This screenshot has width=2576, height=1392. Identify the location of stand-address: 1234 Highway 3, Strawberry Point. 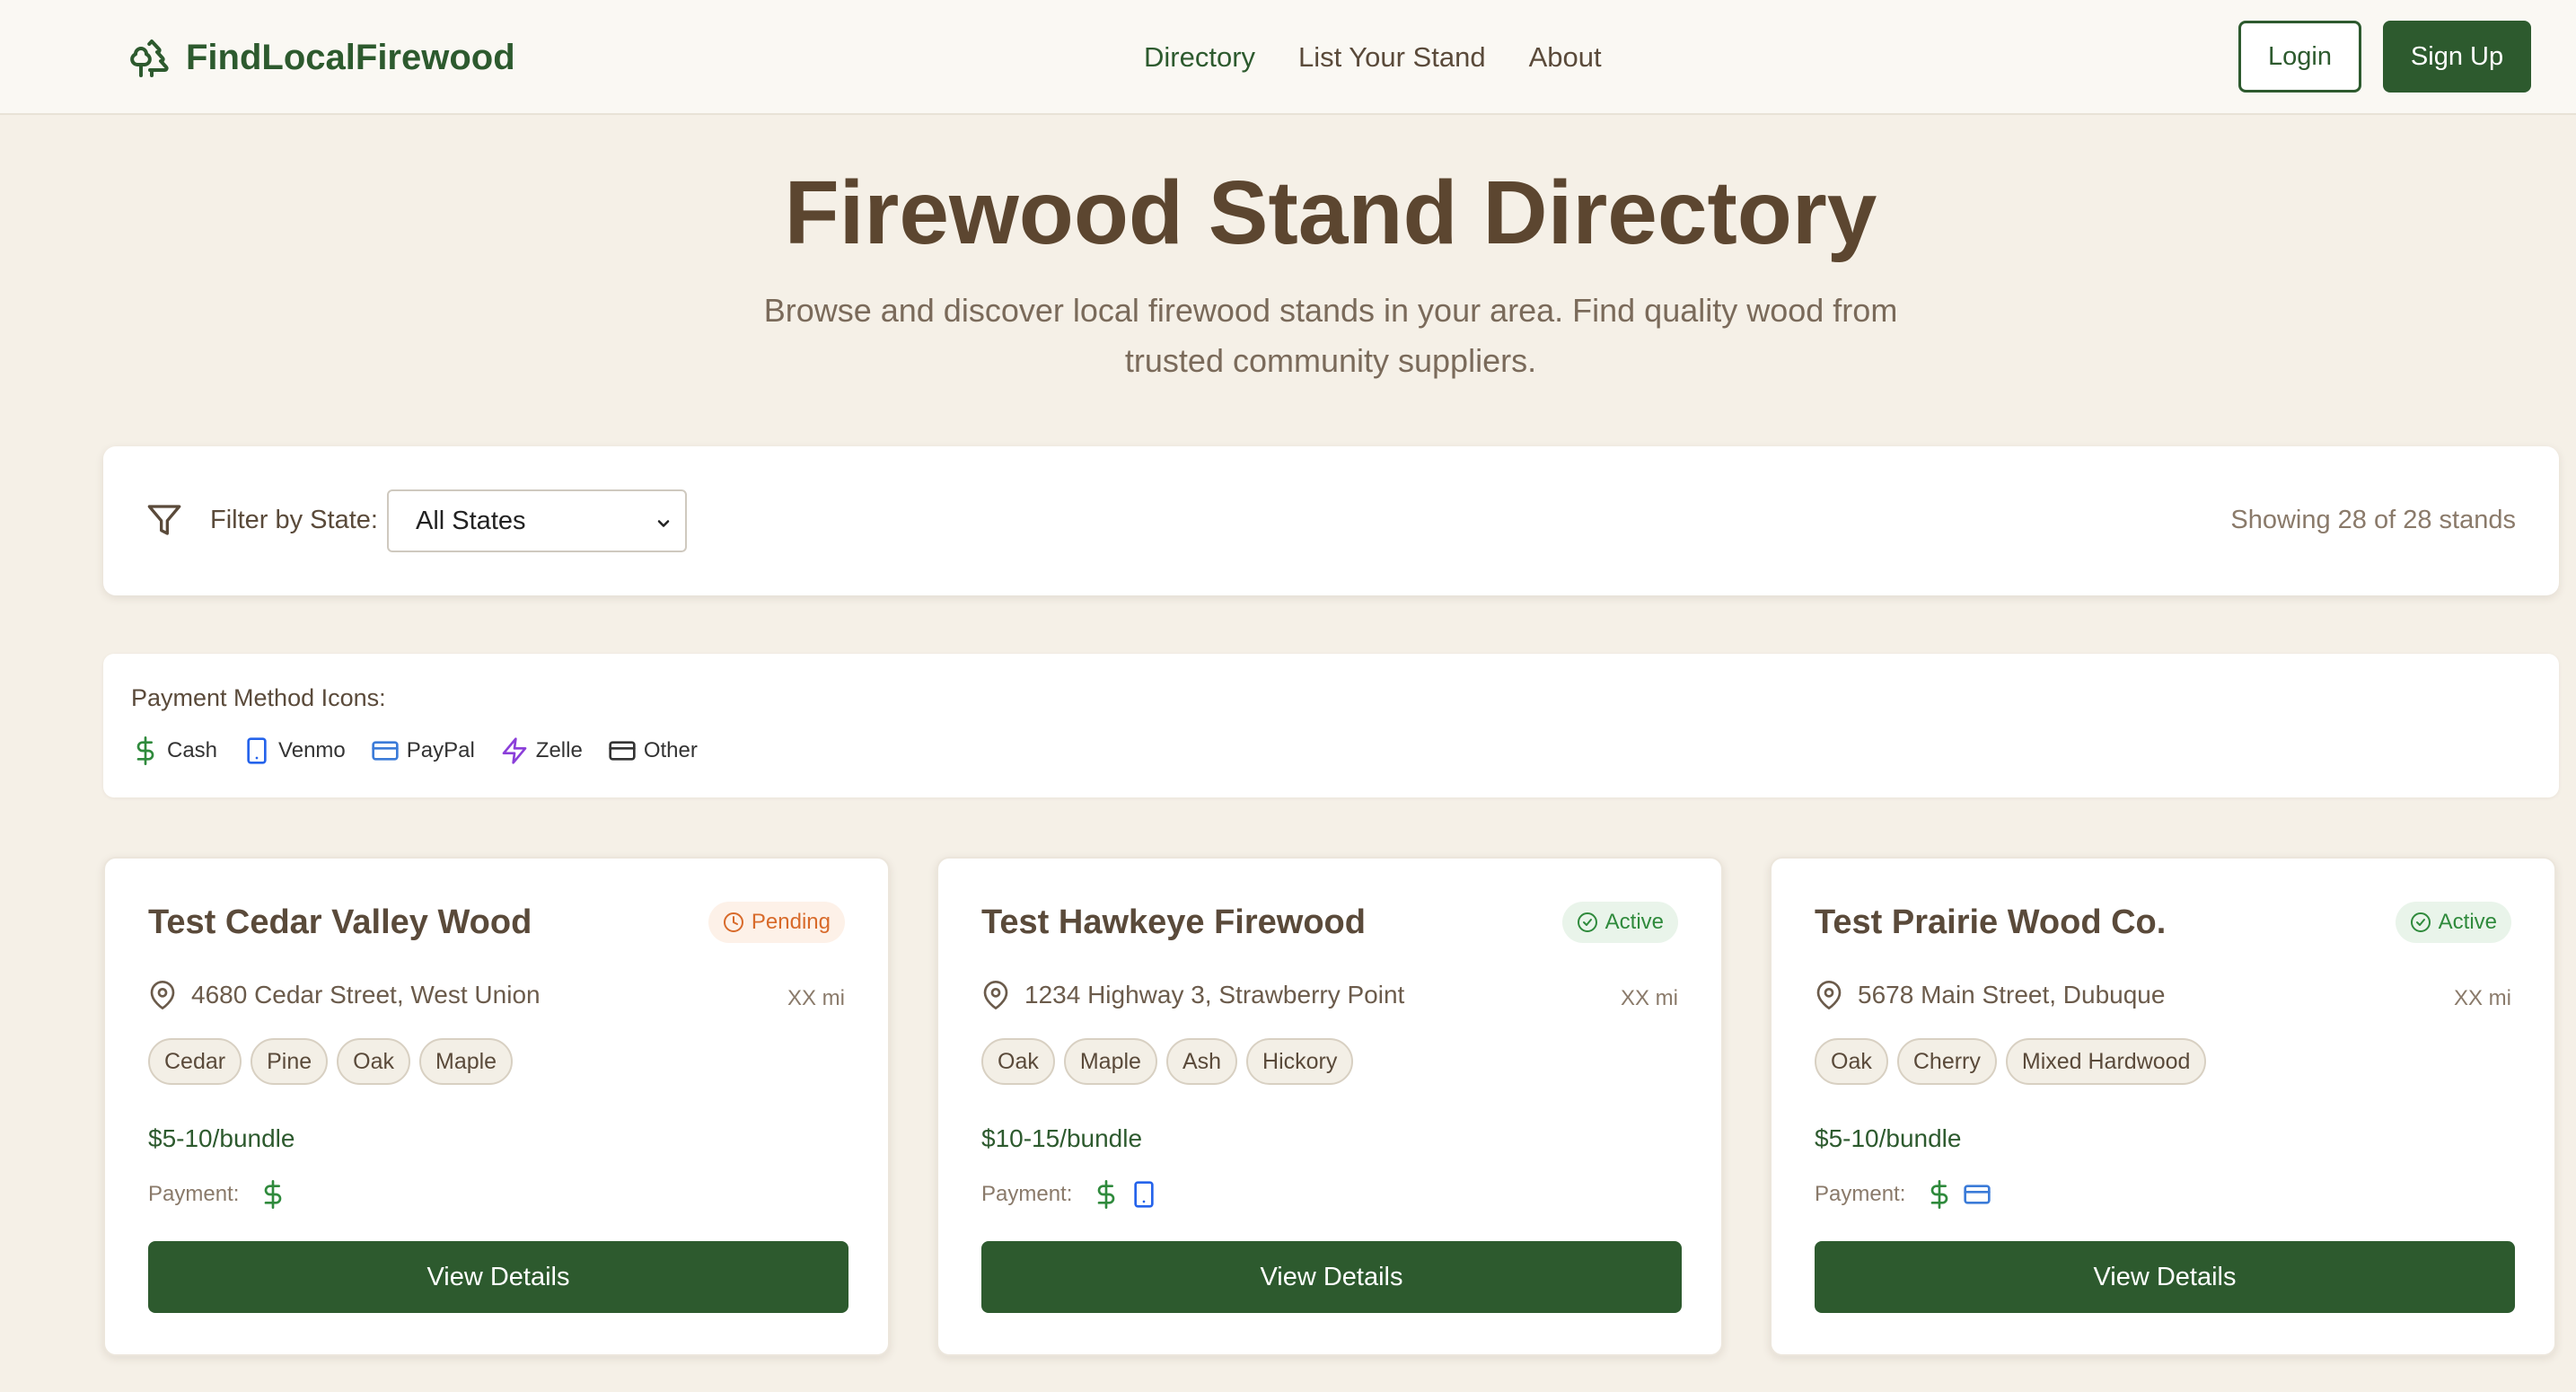
(1192, 995).